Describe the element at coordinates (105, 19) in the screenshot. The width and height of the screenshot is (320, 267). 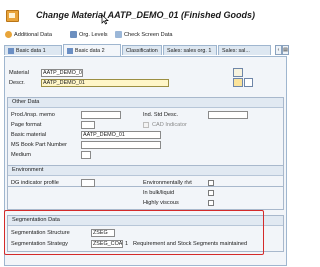
I see `mouse-cursor-icon` at that location.